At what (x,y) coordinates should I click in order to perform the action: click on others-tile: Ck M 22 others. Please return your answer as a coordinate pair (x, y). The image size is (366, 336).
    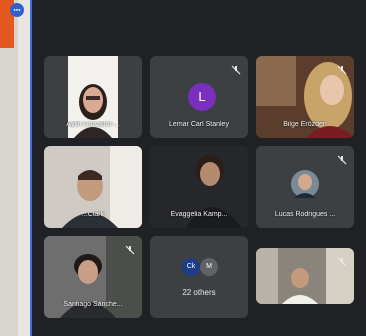
    Looking at the image, I should click on (199, 277).